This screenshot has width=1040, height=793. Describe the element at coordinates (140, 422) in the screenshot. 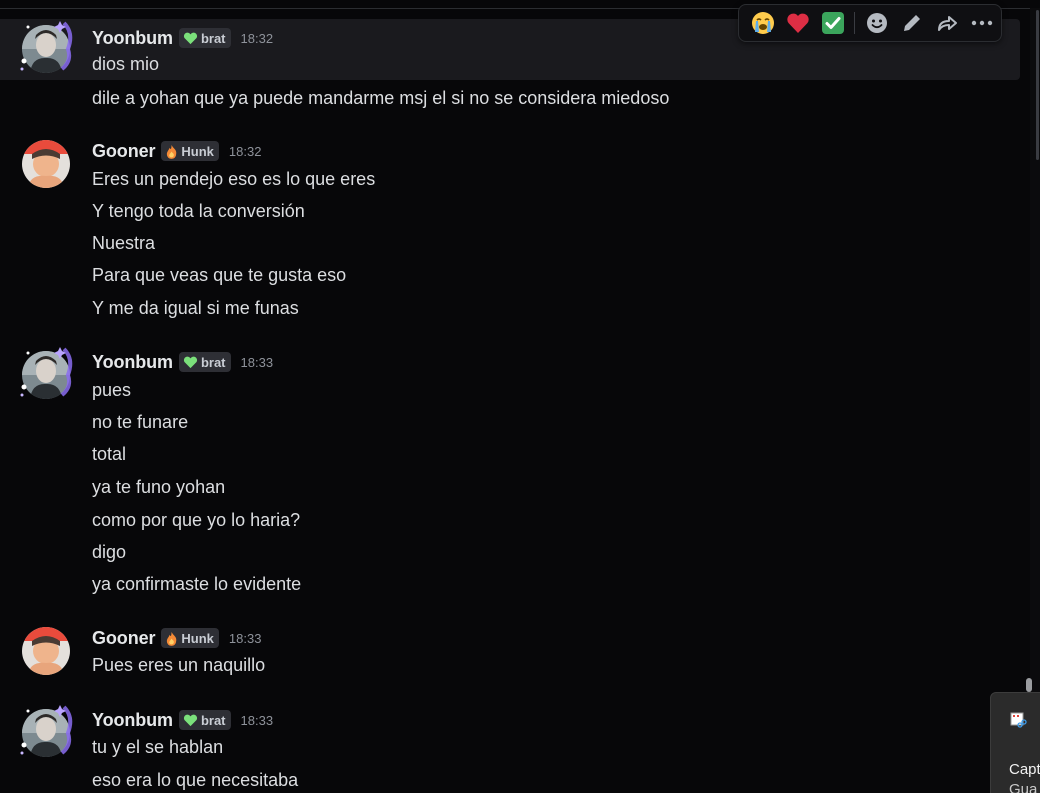

I see `message-text: no te funare` at that location.